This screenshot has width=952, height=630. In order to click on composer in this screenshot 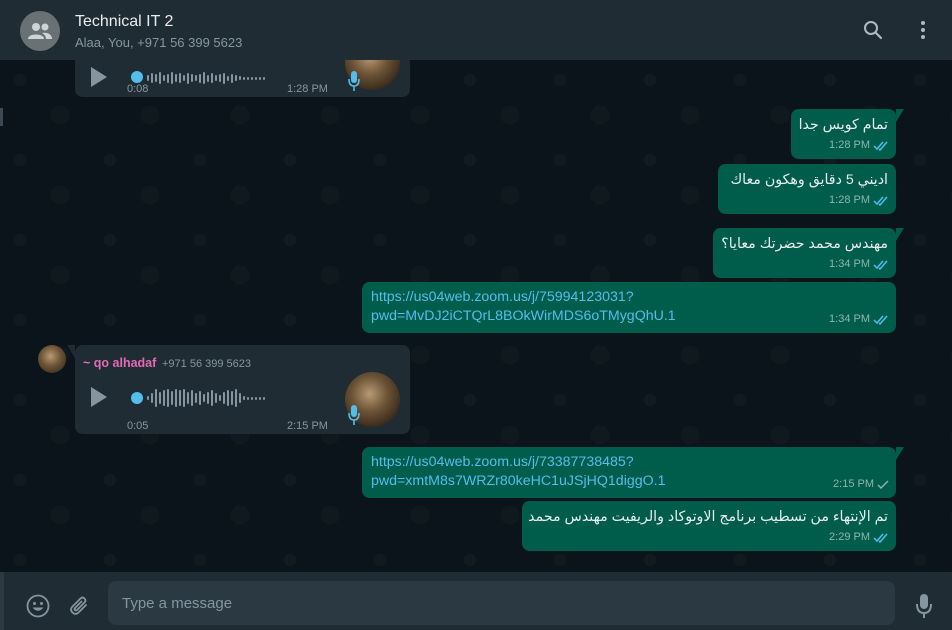, I will do `click(476, 601)`.